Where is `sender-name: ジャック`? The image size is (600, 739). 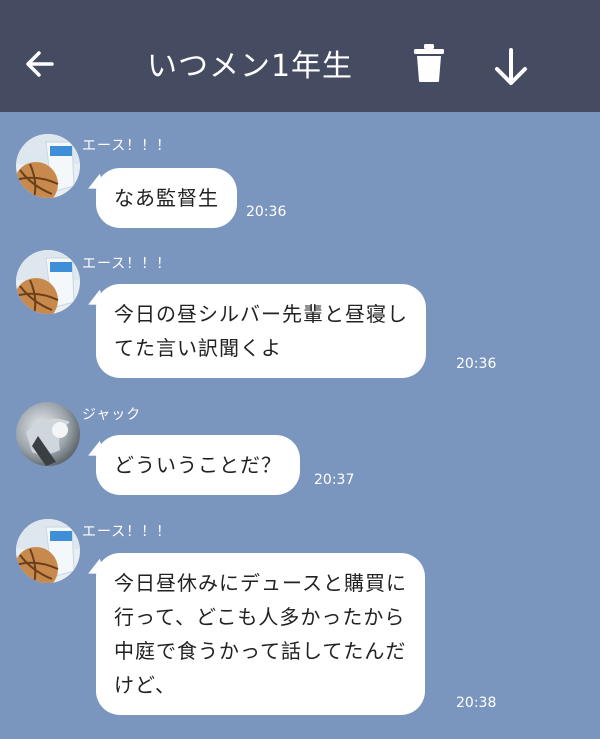
sender-name: ジャック is located at coordinates (112, 415).